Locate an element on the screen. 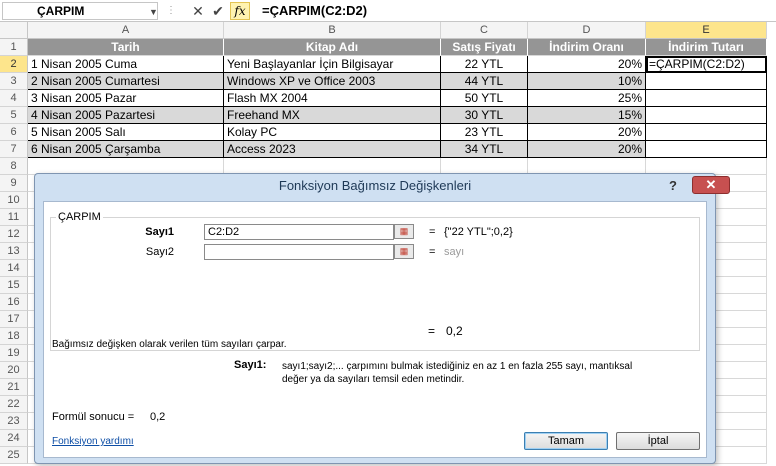  table-cell: 2 Nisan 2005 Cumartesi is located at coordinates (126, 81).